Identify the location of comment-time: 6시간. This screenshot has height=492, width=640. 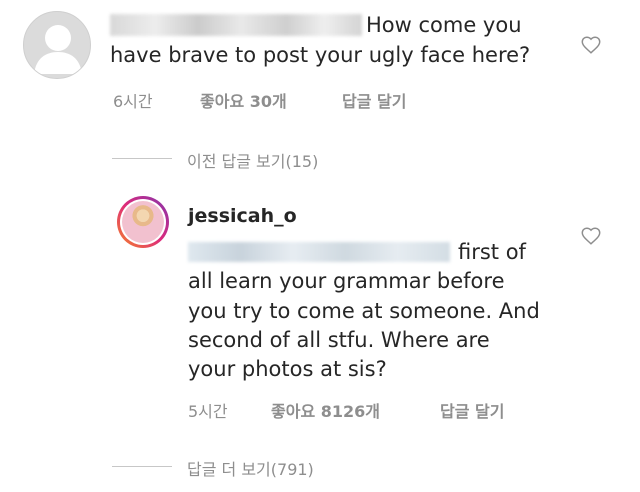
(133, 101).